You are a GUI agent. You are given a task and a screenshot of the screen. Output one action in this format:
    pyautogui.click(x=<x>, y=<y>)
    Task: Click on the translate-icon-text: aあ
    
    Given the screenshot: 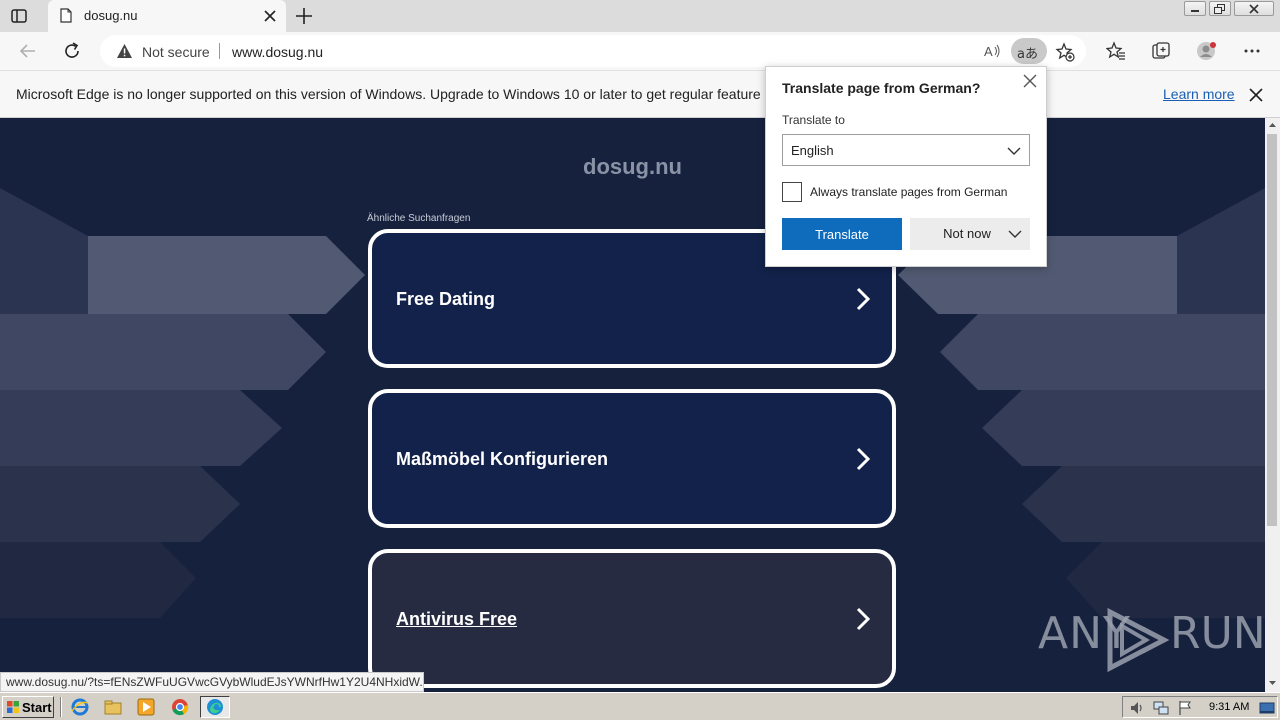 What is the action you would take?
    pyautogui.click(x=1027, y=54)
    